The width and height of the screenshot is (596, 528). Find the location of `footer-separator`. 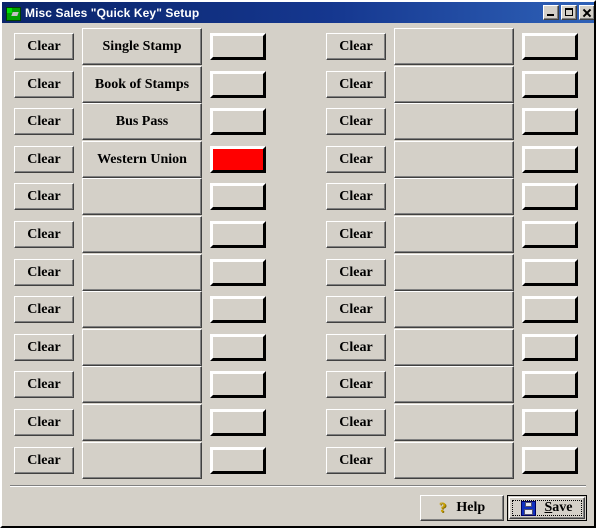

footer-separator is located at coordinates (298, 486).